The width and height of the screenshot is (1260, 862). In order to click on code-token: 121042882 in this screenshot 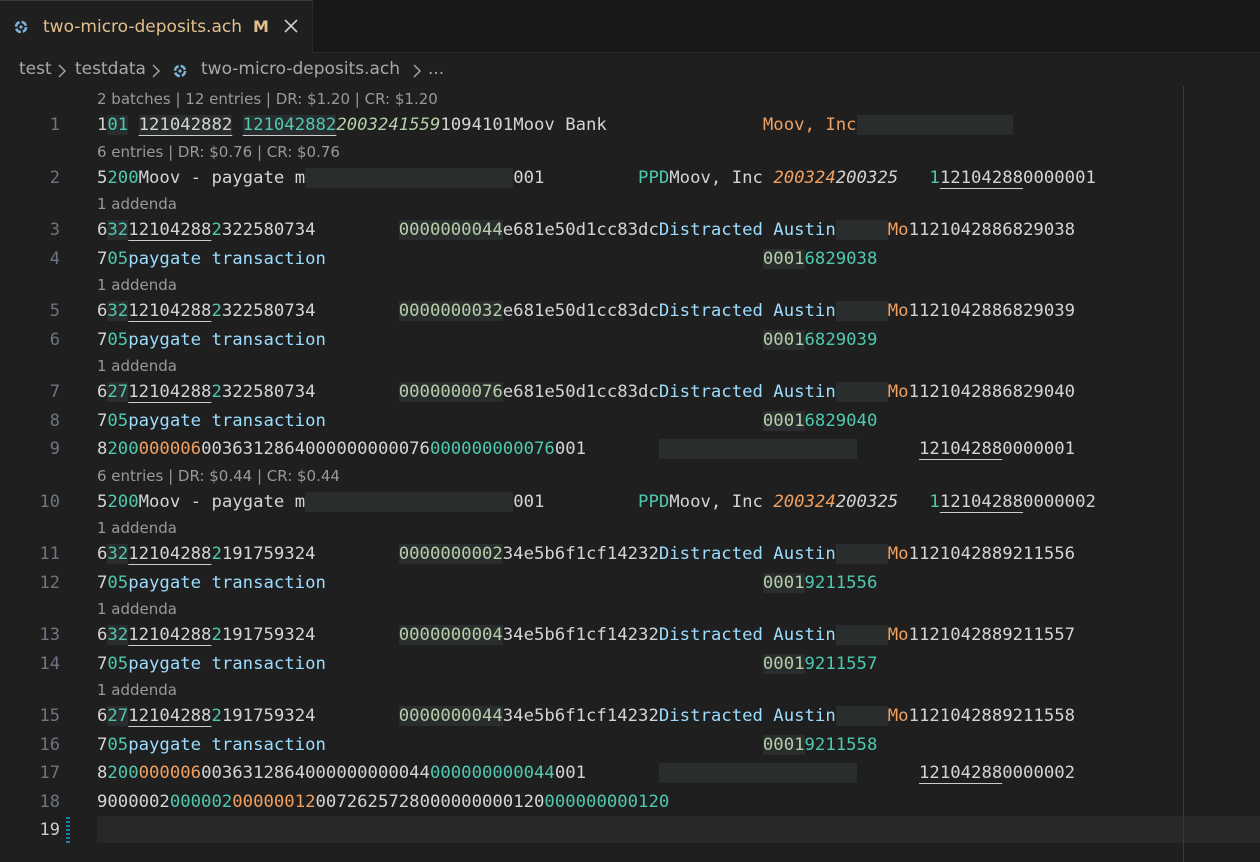, I will do `click(185, 125)`.